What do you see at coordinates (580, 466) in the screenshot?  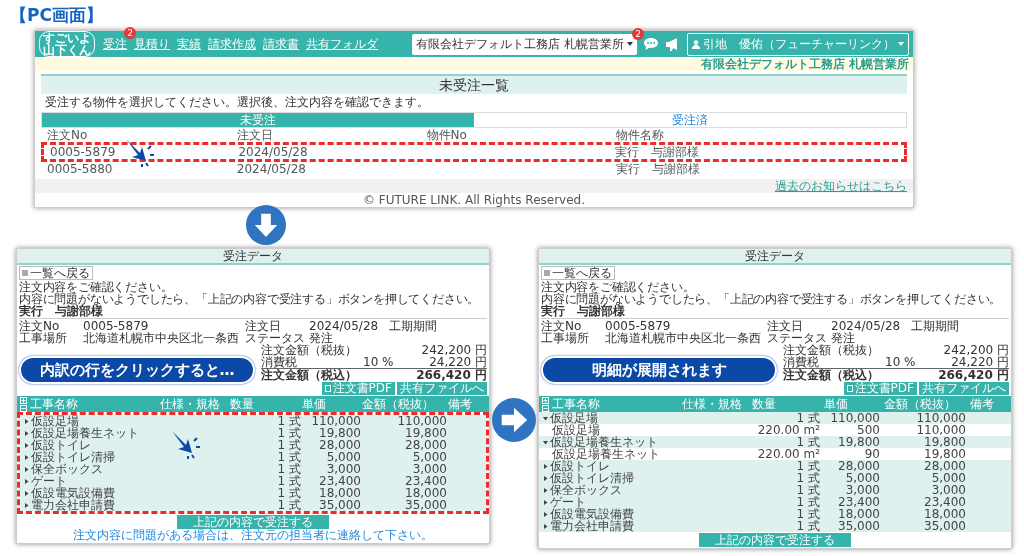 I see `item-name: 仮設トイレ` at bounding box center [580, 466].